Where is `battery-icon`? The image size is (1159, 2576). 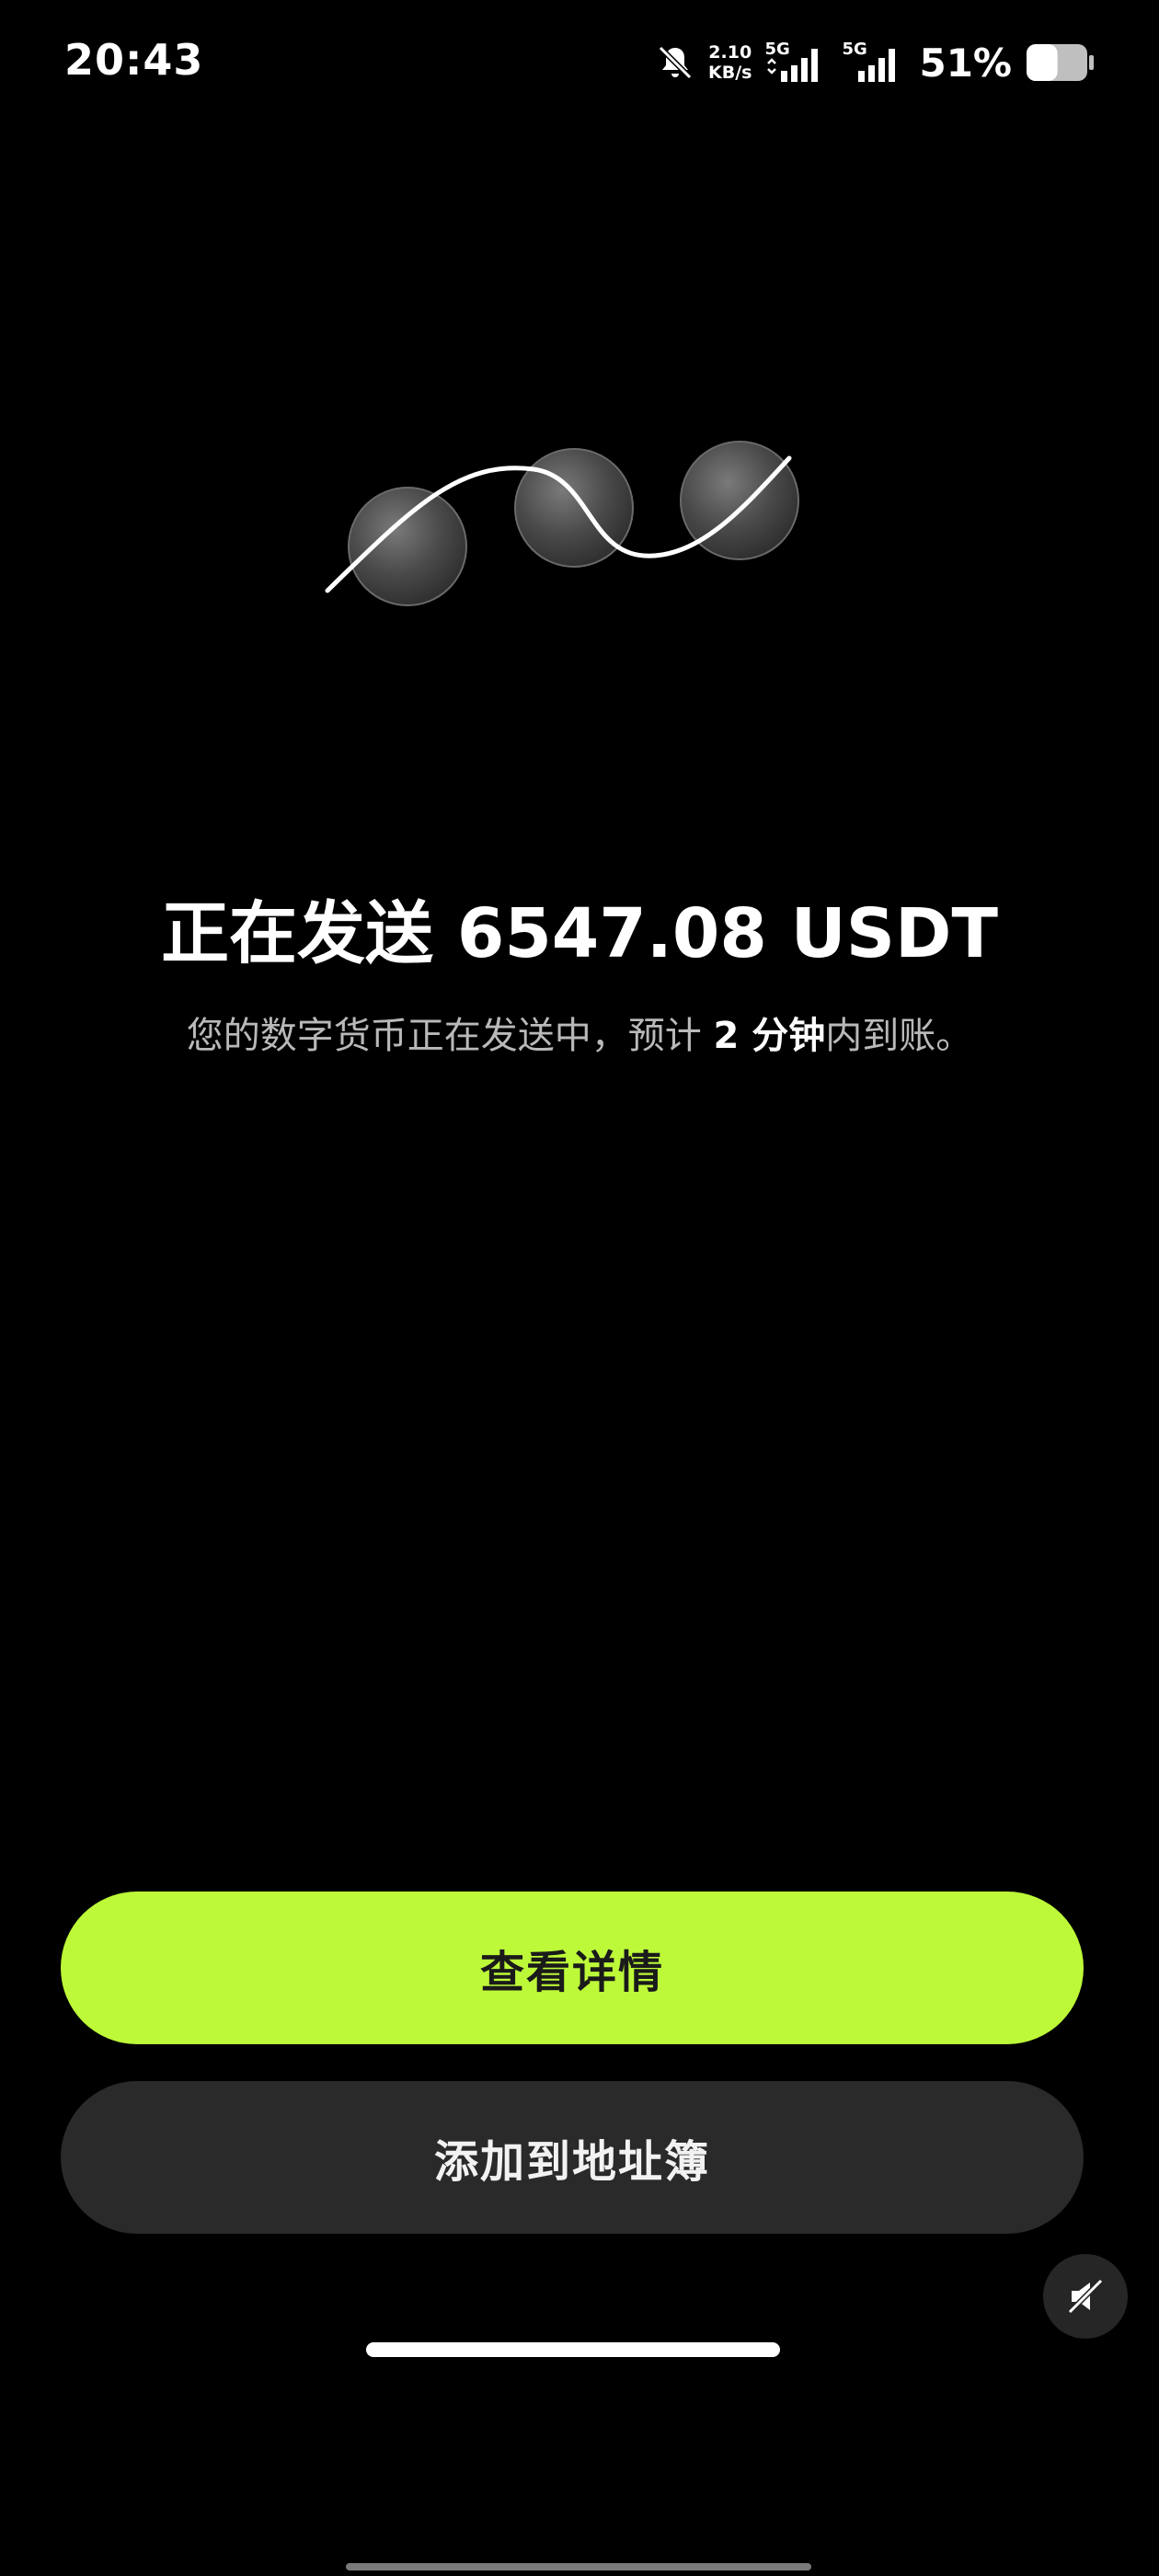 battery-icon is located at coordinates (1060, 62).